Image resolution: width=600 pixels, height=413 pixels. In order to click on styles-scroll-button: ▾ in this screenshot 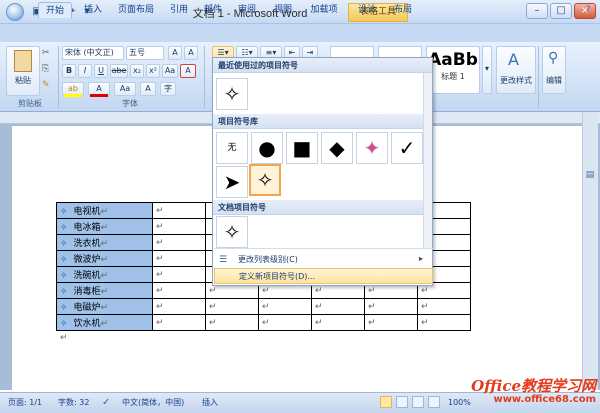, I will do `click(487, 70)`.